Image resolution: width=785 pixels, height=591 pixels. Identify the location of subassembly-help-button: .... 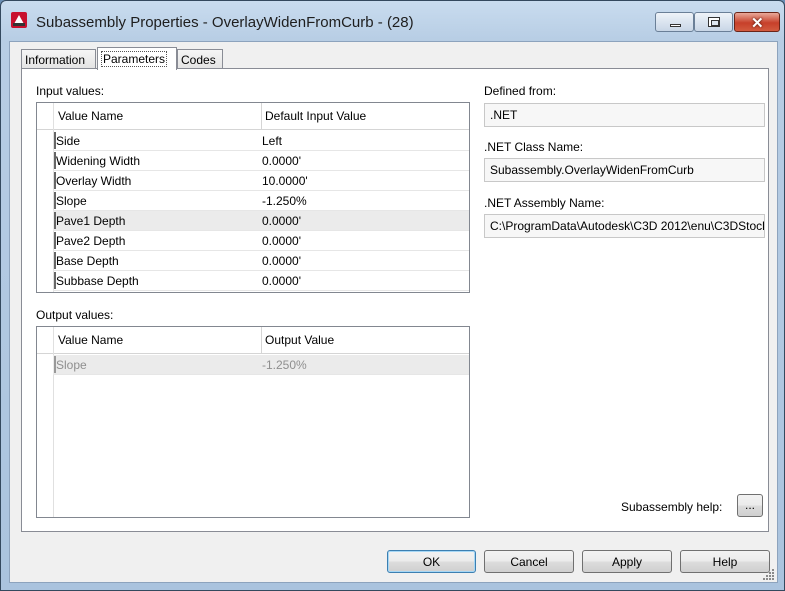
(750, 505).